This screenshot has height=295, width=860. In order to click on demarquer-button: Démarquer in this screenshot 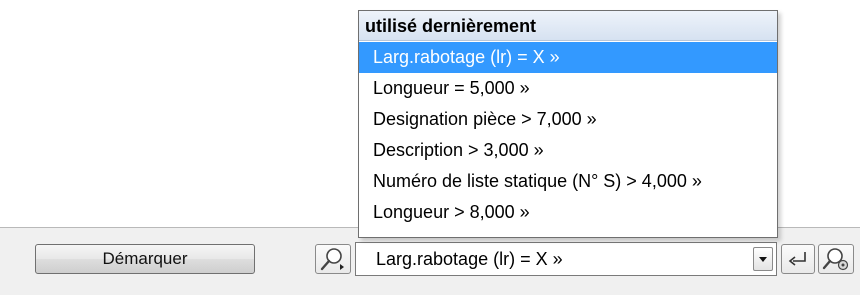, I will do `click(145, 259)`.